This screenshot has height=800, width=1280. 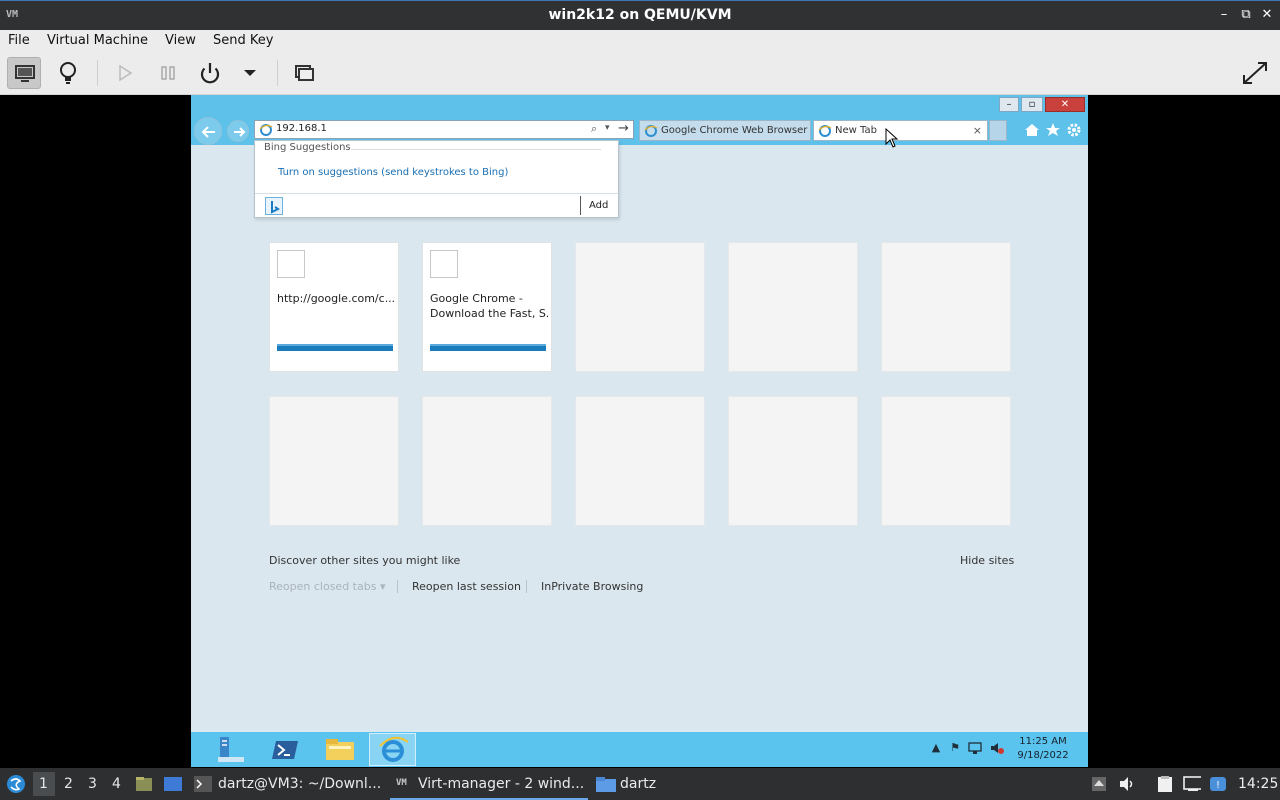 I want to click on tab-close-icon: ×, so click(x=977, y=130).